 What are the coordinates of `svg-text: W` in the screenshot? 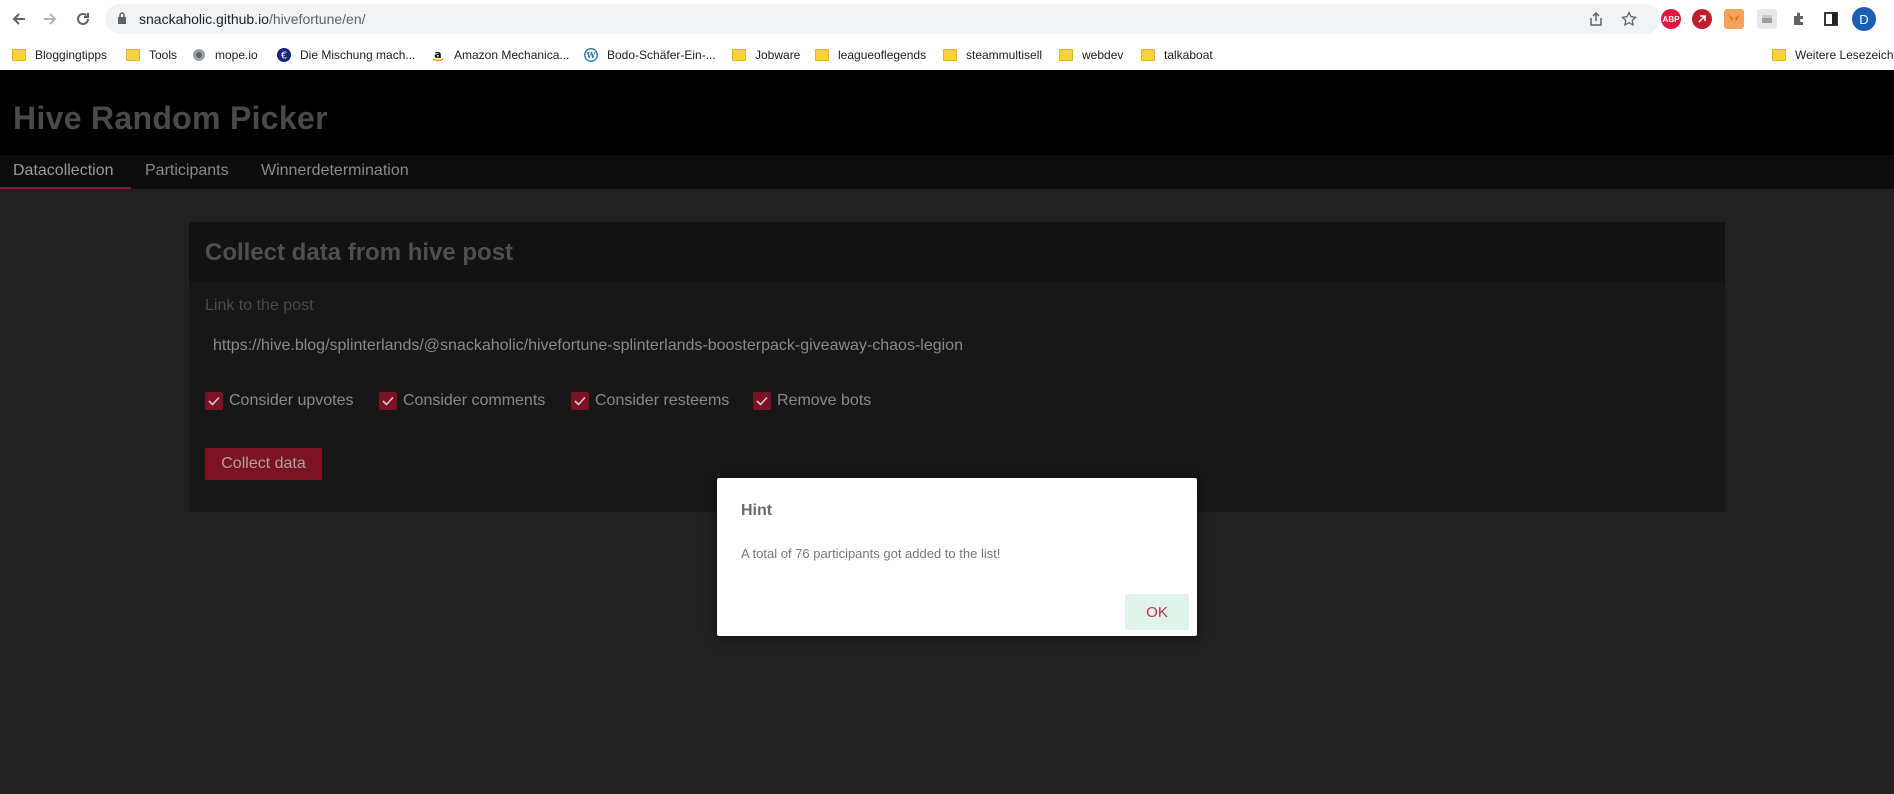 It's located at (591, 55).